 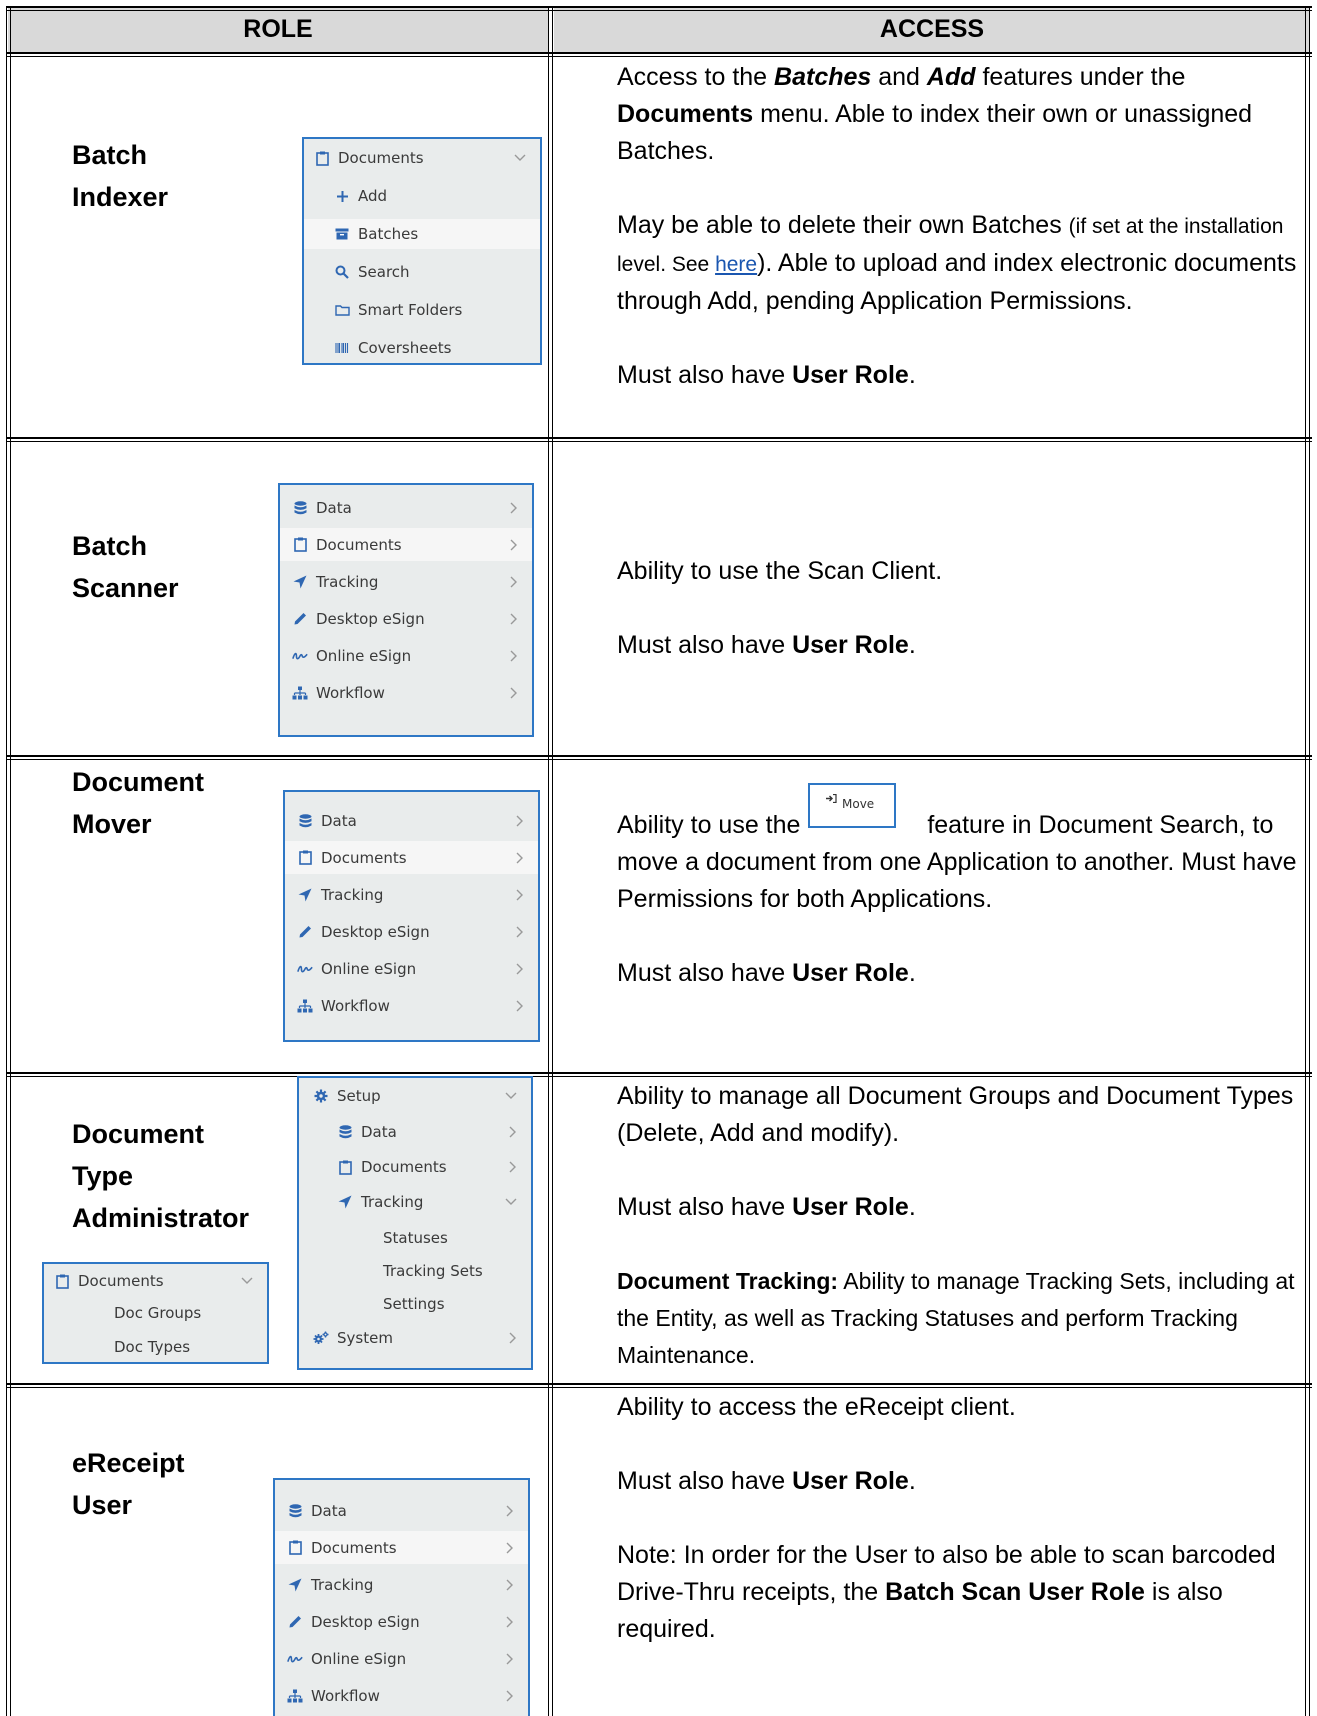 I want to click on role-name: Document Mover, so click(x=138, y=803).